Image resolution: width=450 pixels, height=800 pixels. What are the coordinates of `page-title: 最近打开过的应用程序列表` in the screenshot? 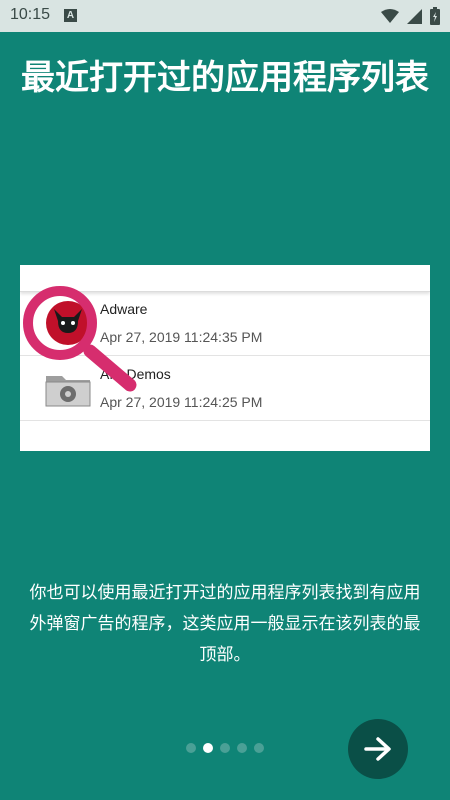 It's located at (225, 78).